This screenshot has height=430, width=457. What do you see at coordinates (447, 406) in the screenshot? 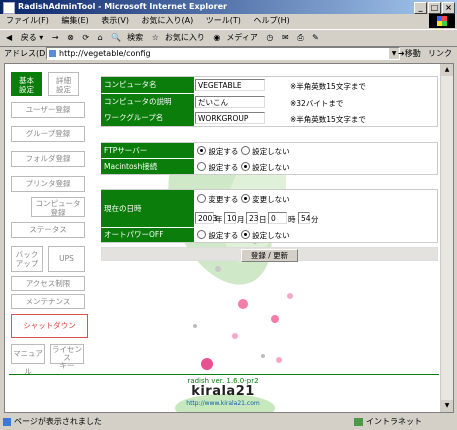
I see `scroll-down-icon: ▼` at bounding box center [447, 406].